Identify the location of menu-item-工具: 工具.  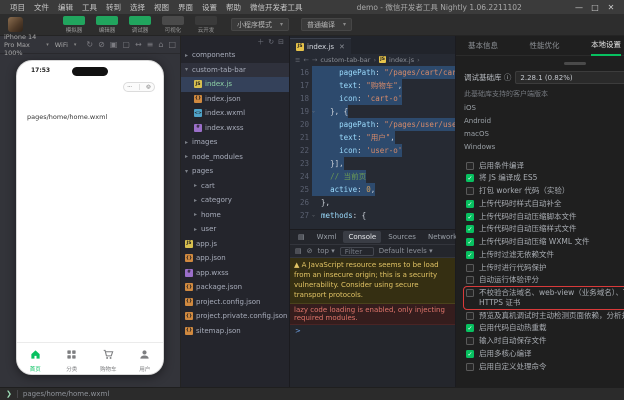
(89, 7).